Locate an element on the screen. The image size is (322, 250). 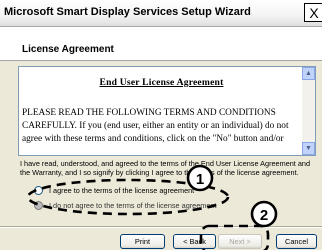
close-button: X is located at coordinates (313, 12).